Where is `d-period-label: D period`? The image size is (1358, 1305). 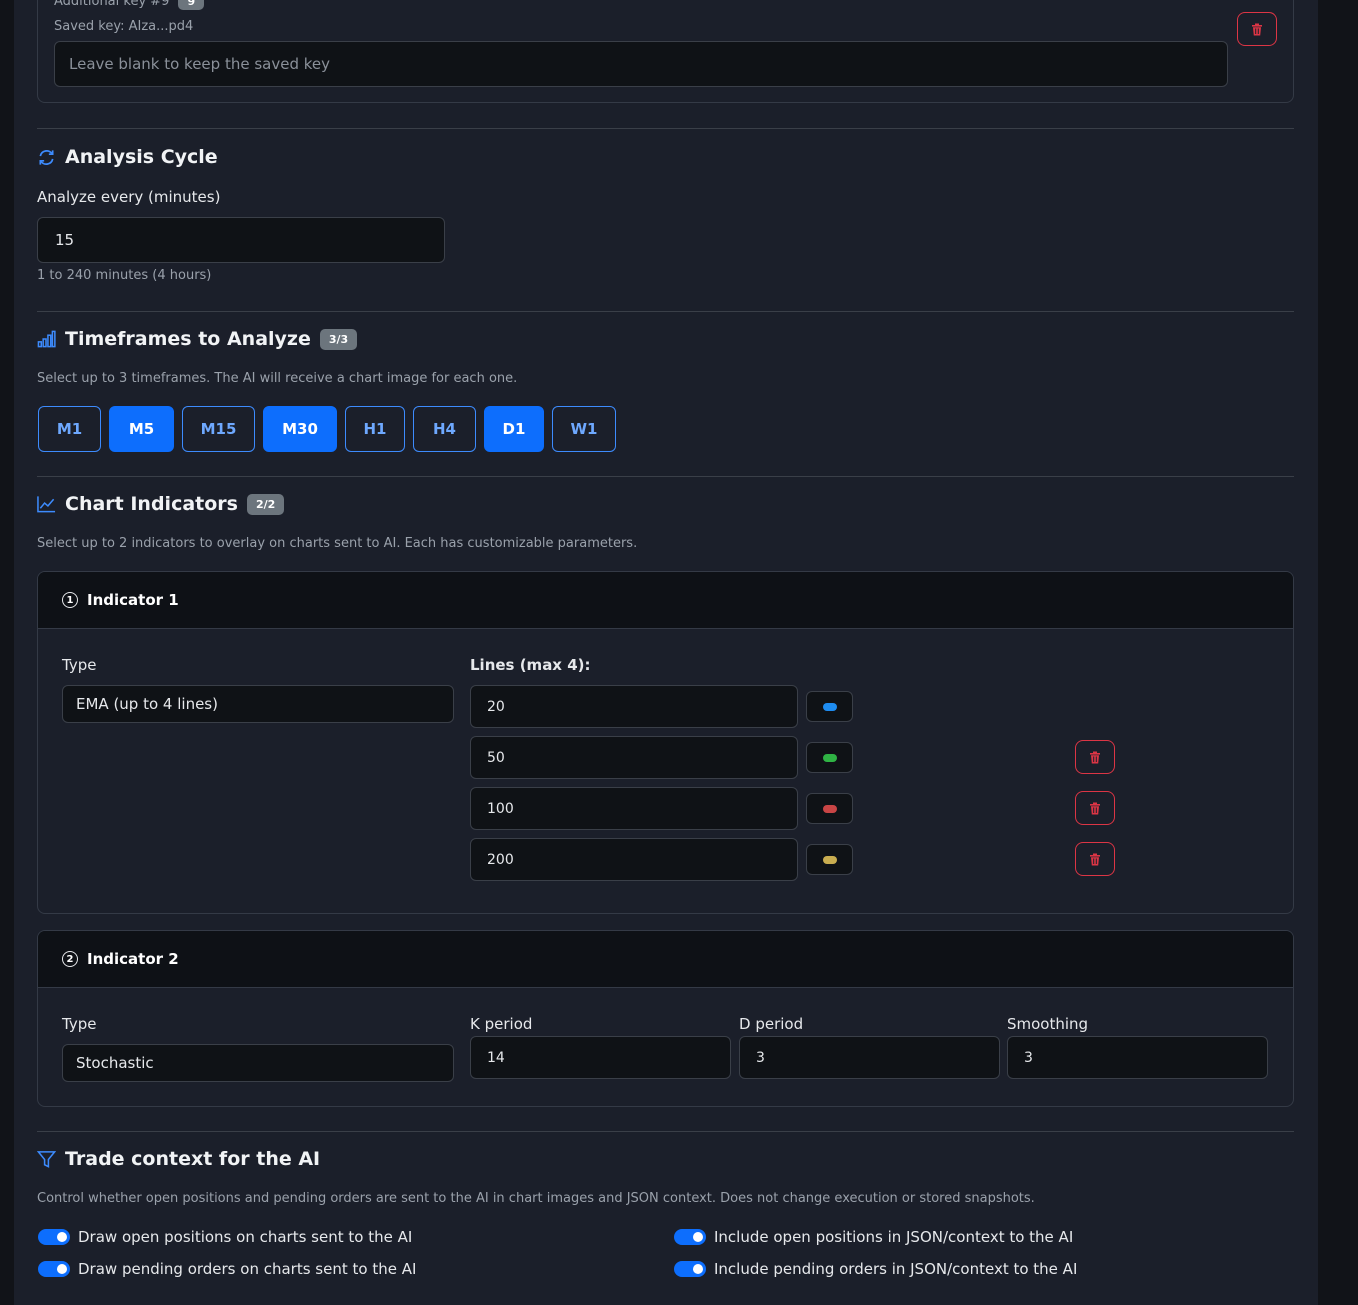
d-period-label: D period is located at coordinates (771, 1024).